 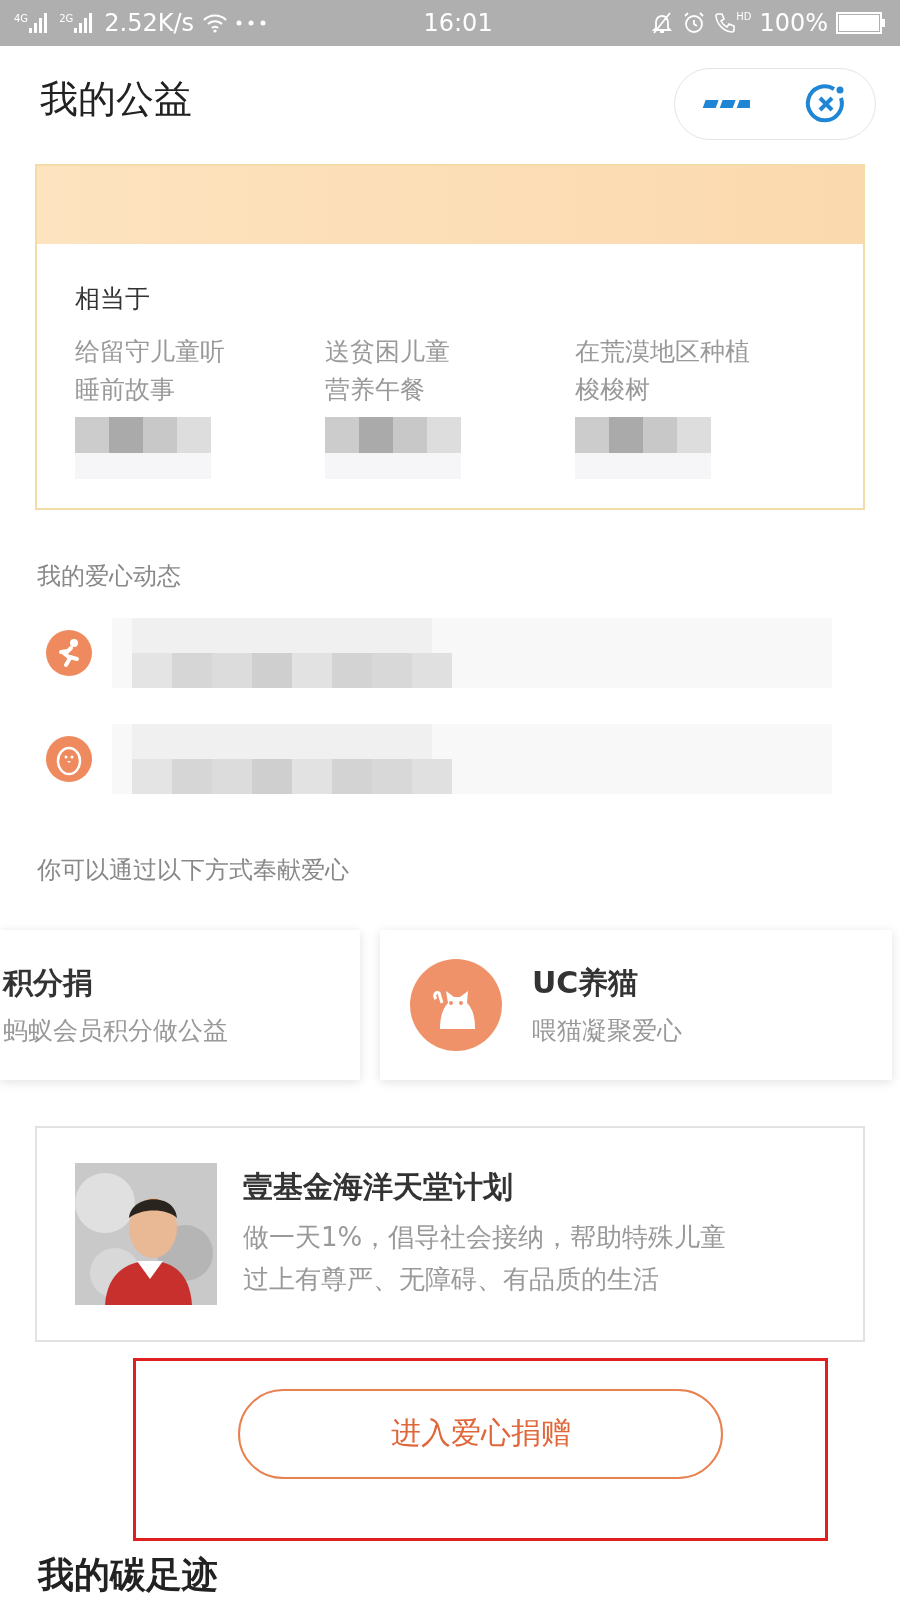 What do you see at coordinates (458, 22) in the screenshot?
I see `clock-time: 16:01` at bounding box center [458, 22].